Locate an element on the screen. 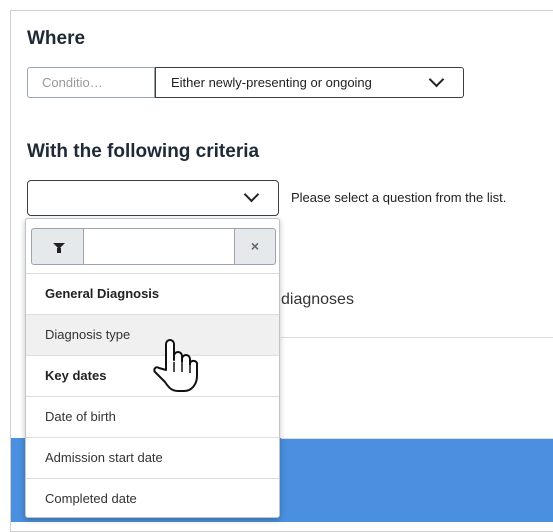 This screenshot has width=553, height=532. clear-filter-button: × is located at coordinates (255, 246).